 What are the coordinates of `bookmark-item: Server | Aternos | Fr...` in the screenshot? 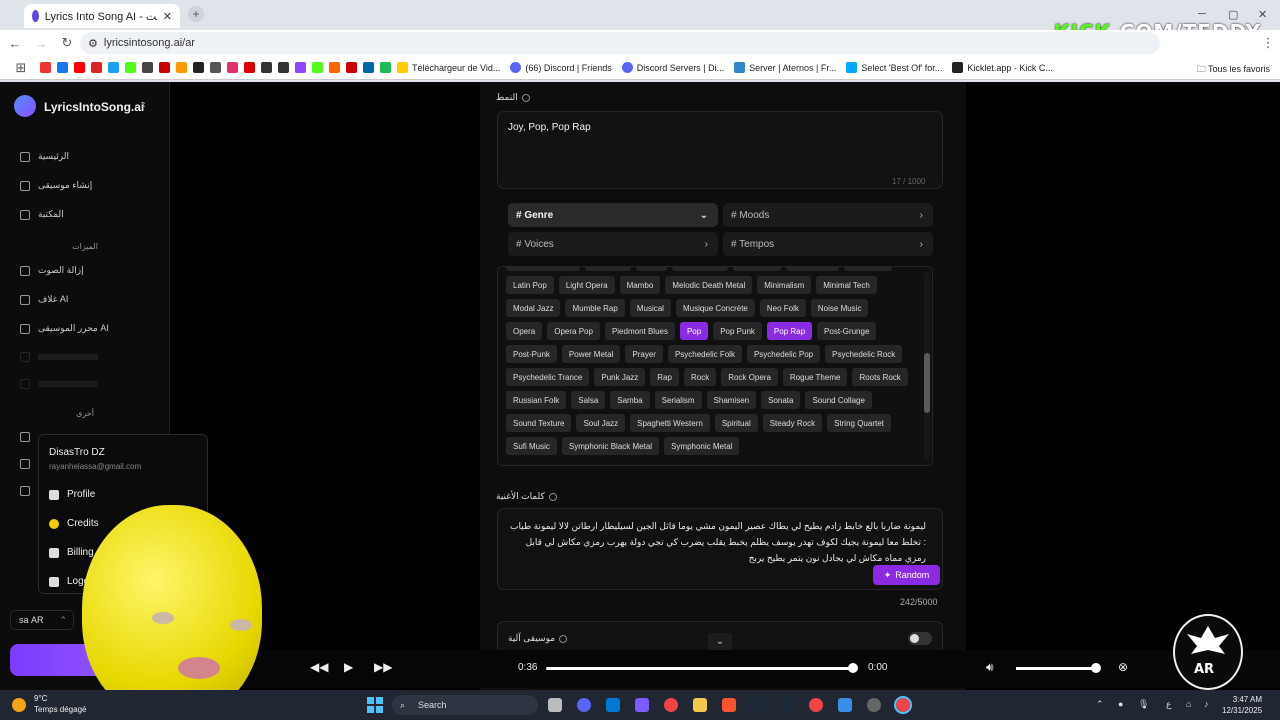 It's located at (785, 67).